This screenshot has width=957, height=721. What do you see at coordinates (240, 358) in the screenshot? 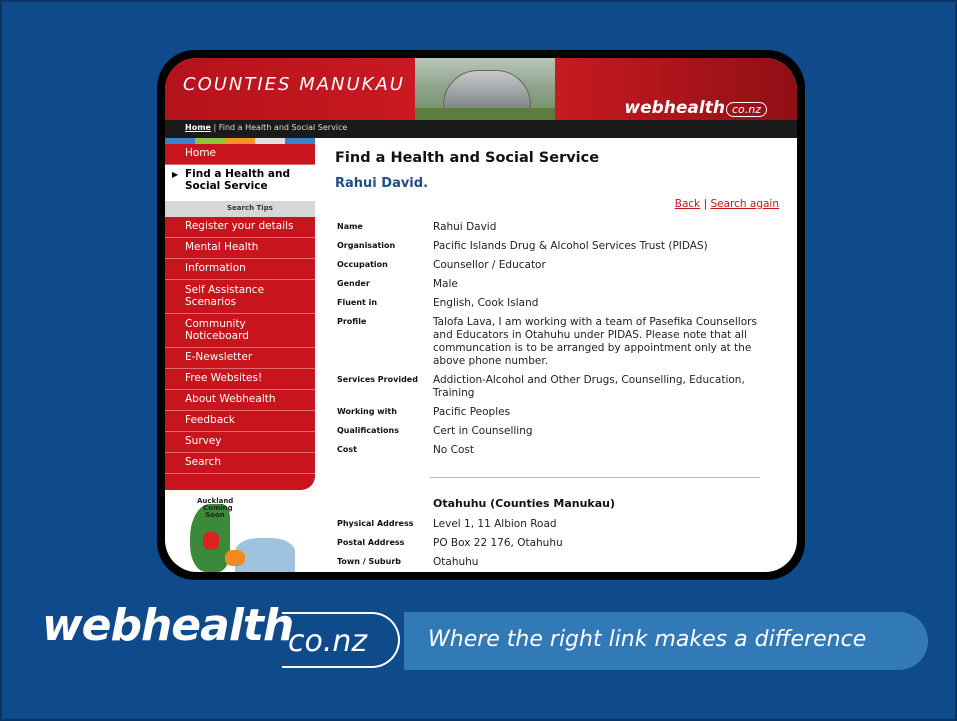
I see `nav-e-newsletter: E-Newsletter` at bounding box center [240, 358].